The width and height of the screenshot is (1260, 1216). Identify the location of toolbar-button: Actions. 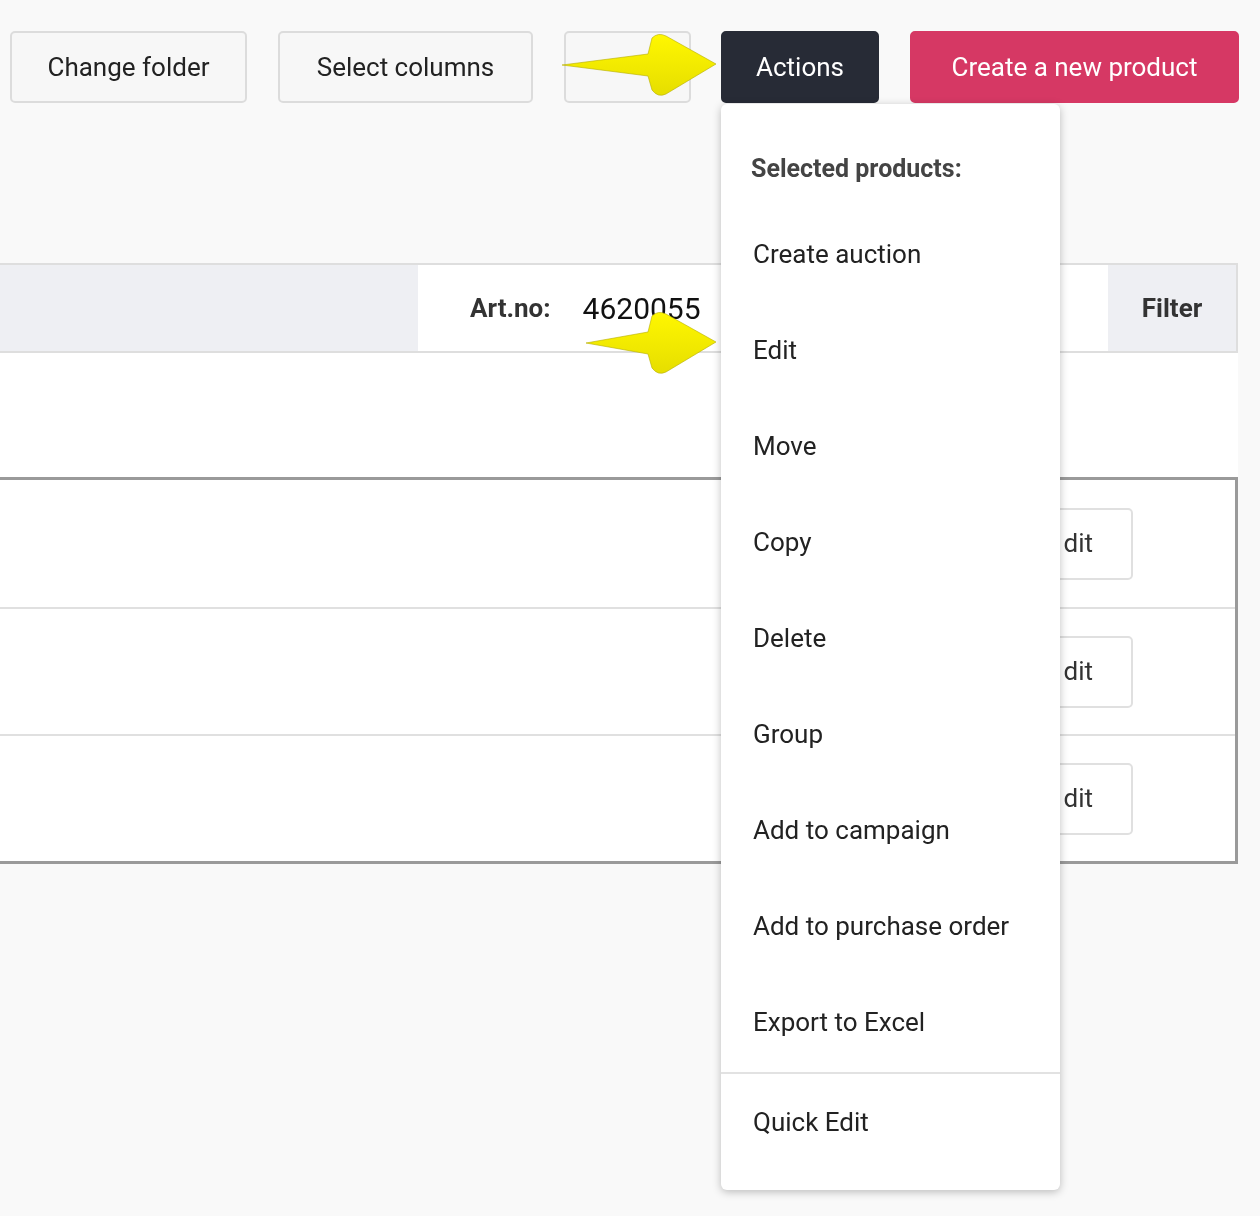
(800, 67).